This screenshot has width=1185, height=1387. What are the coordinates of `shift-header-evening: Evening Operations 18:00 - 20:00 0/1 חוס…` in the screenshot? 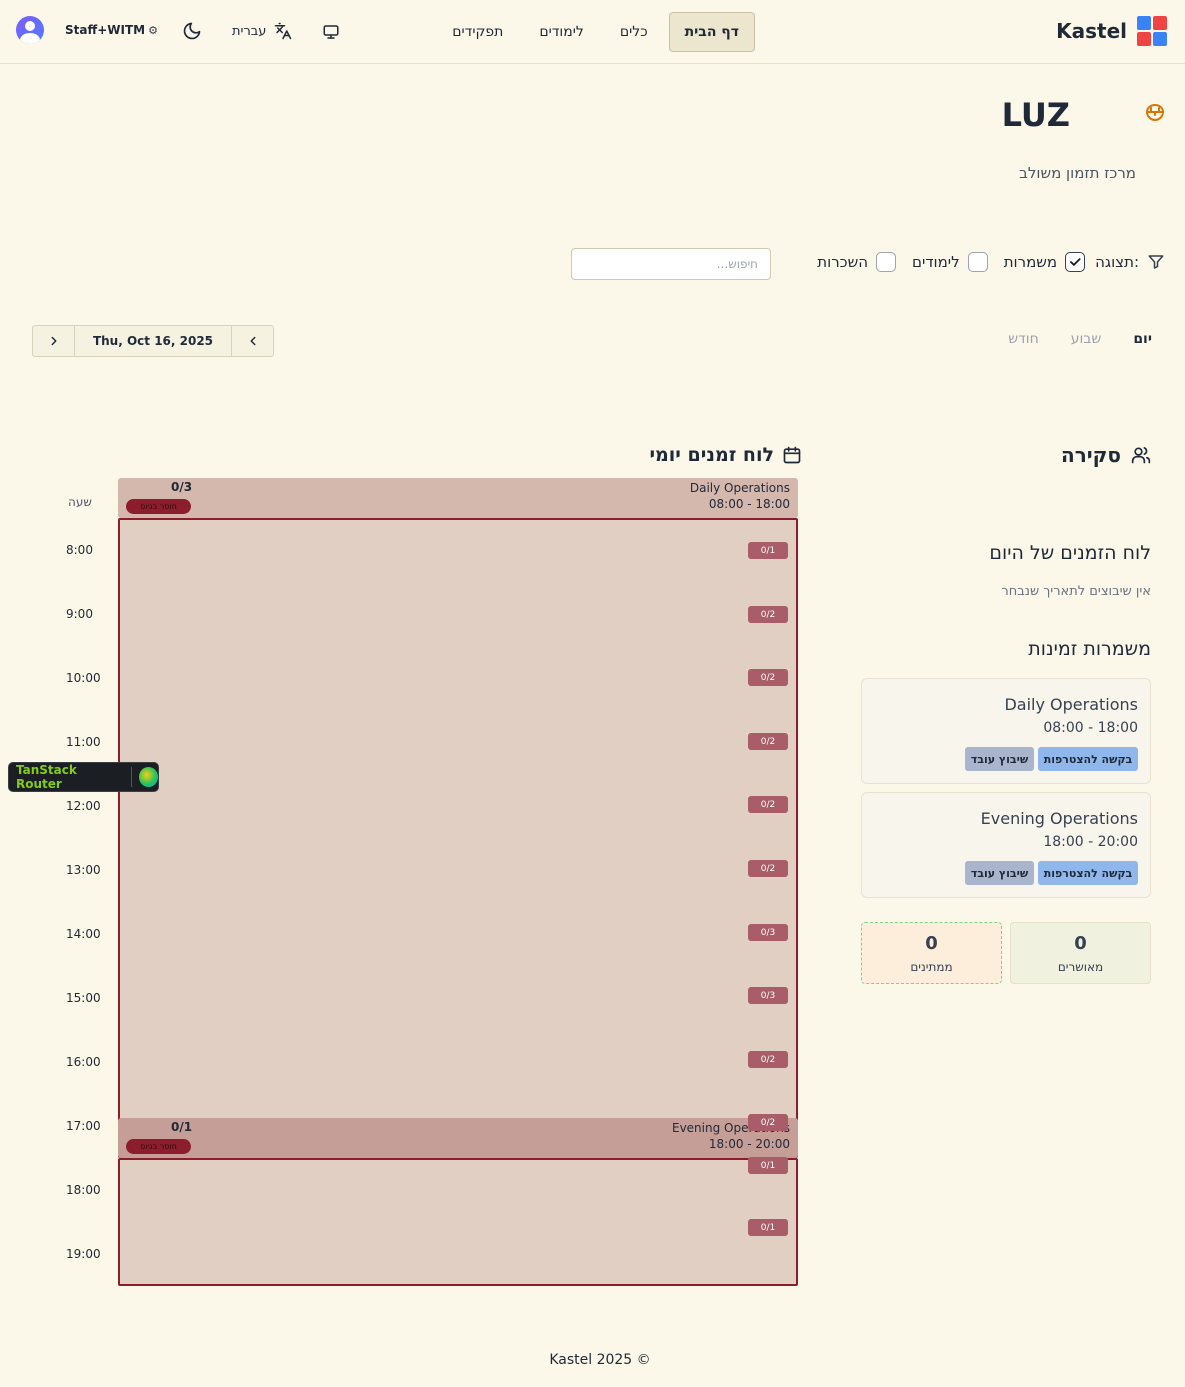 It's located at (458, 1138).